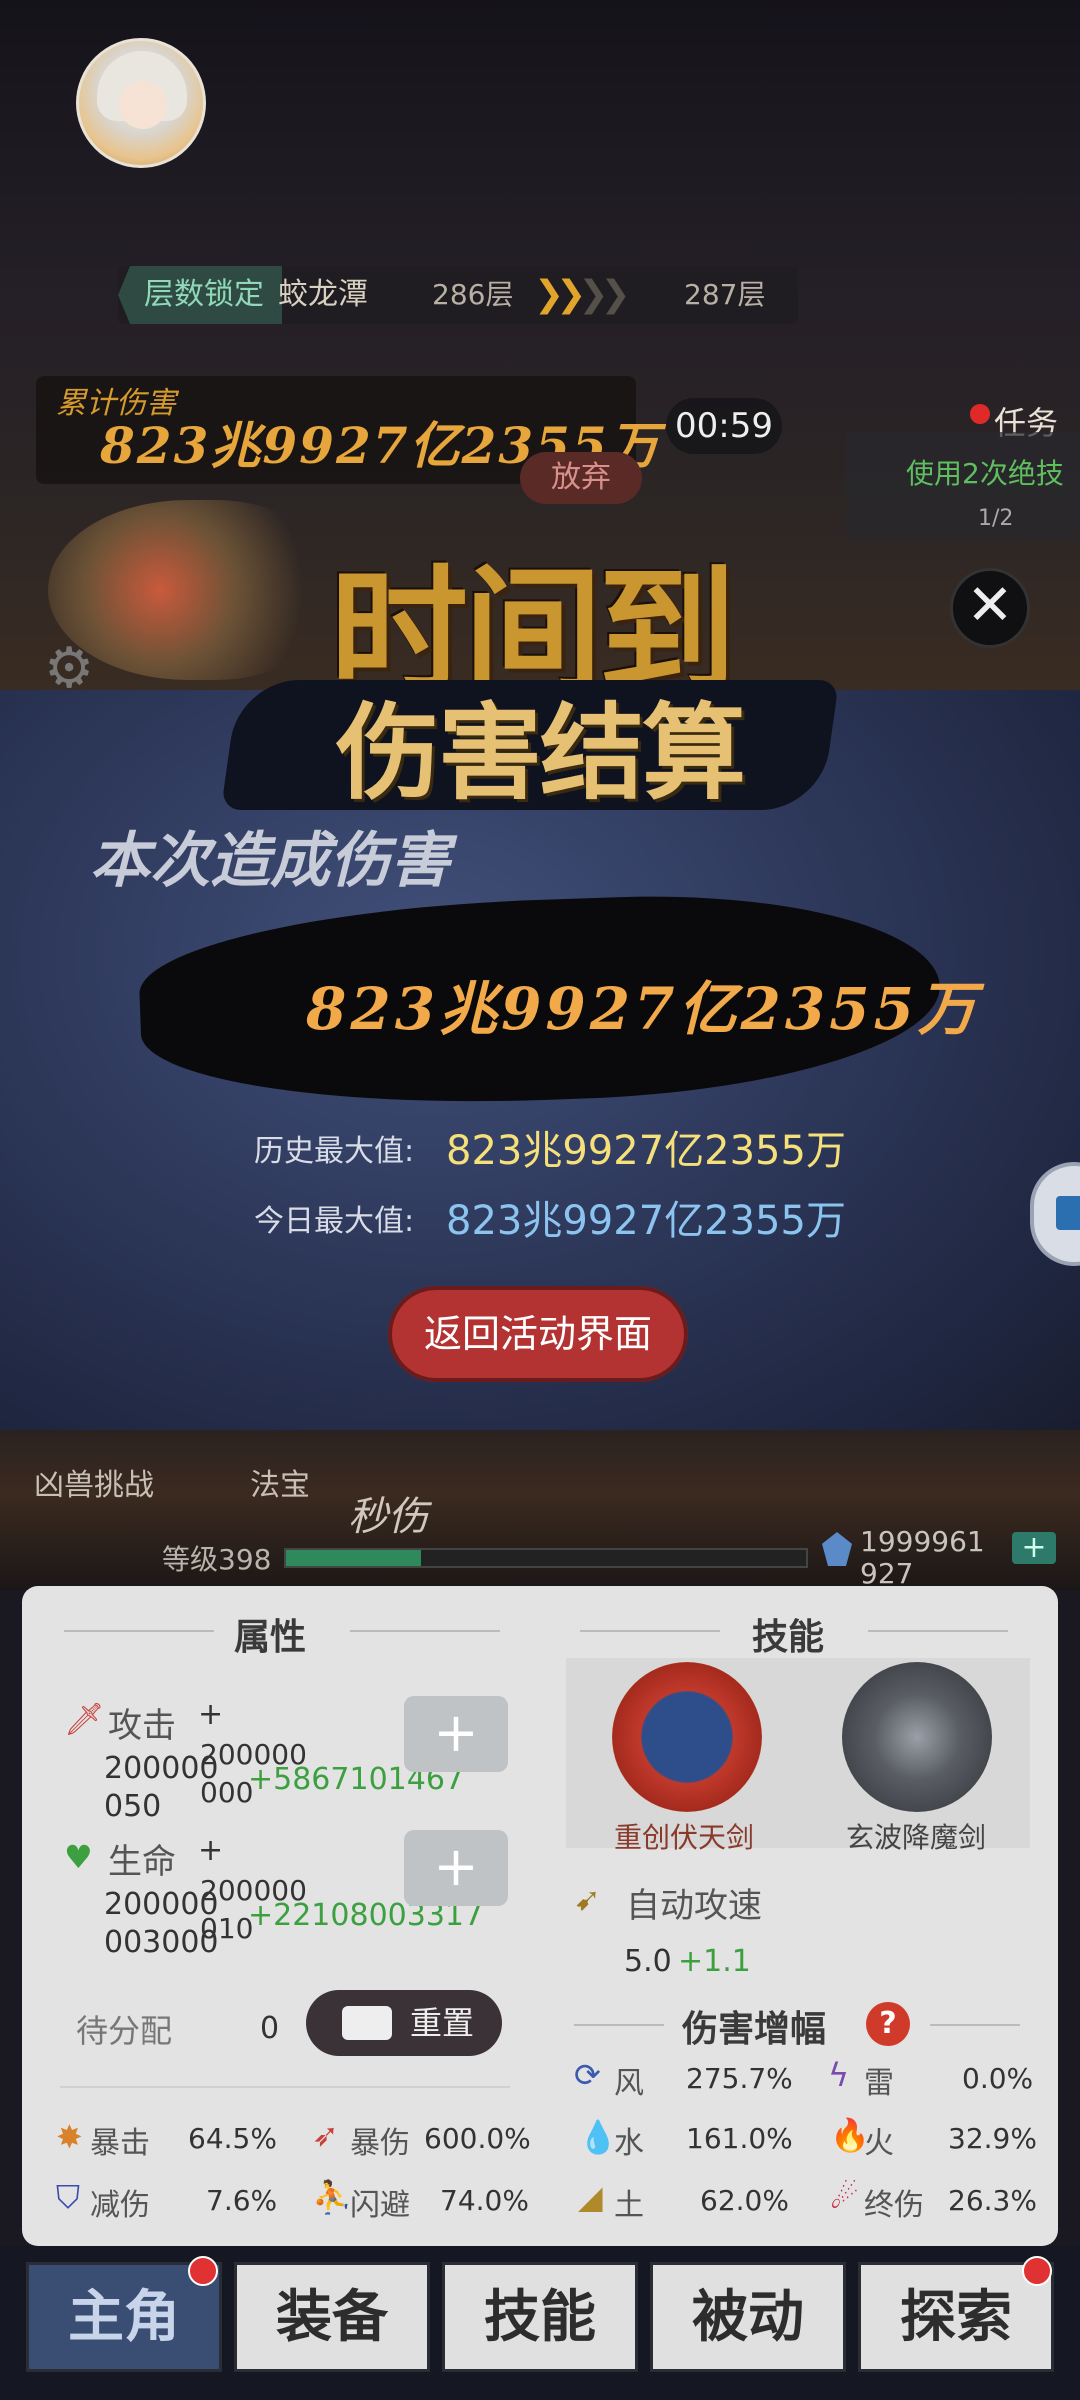  I want to click on hp-add-button: +, so click(456, 1868).